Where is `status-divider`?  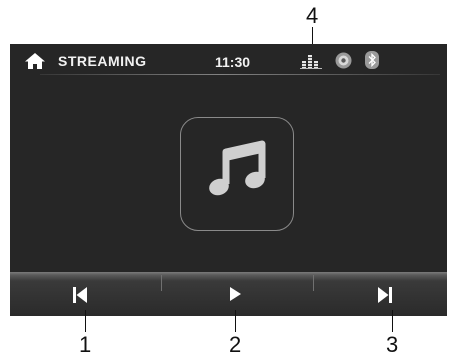
status-divider is located at coordinates (240, 74).